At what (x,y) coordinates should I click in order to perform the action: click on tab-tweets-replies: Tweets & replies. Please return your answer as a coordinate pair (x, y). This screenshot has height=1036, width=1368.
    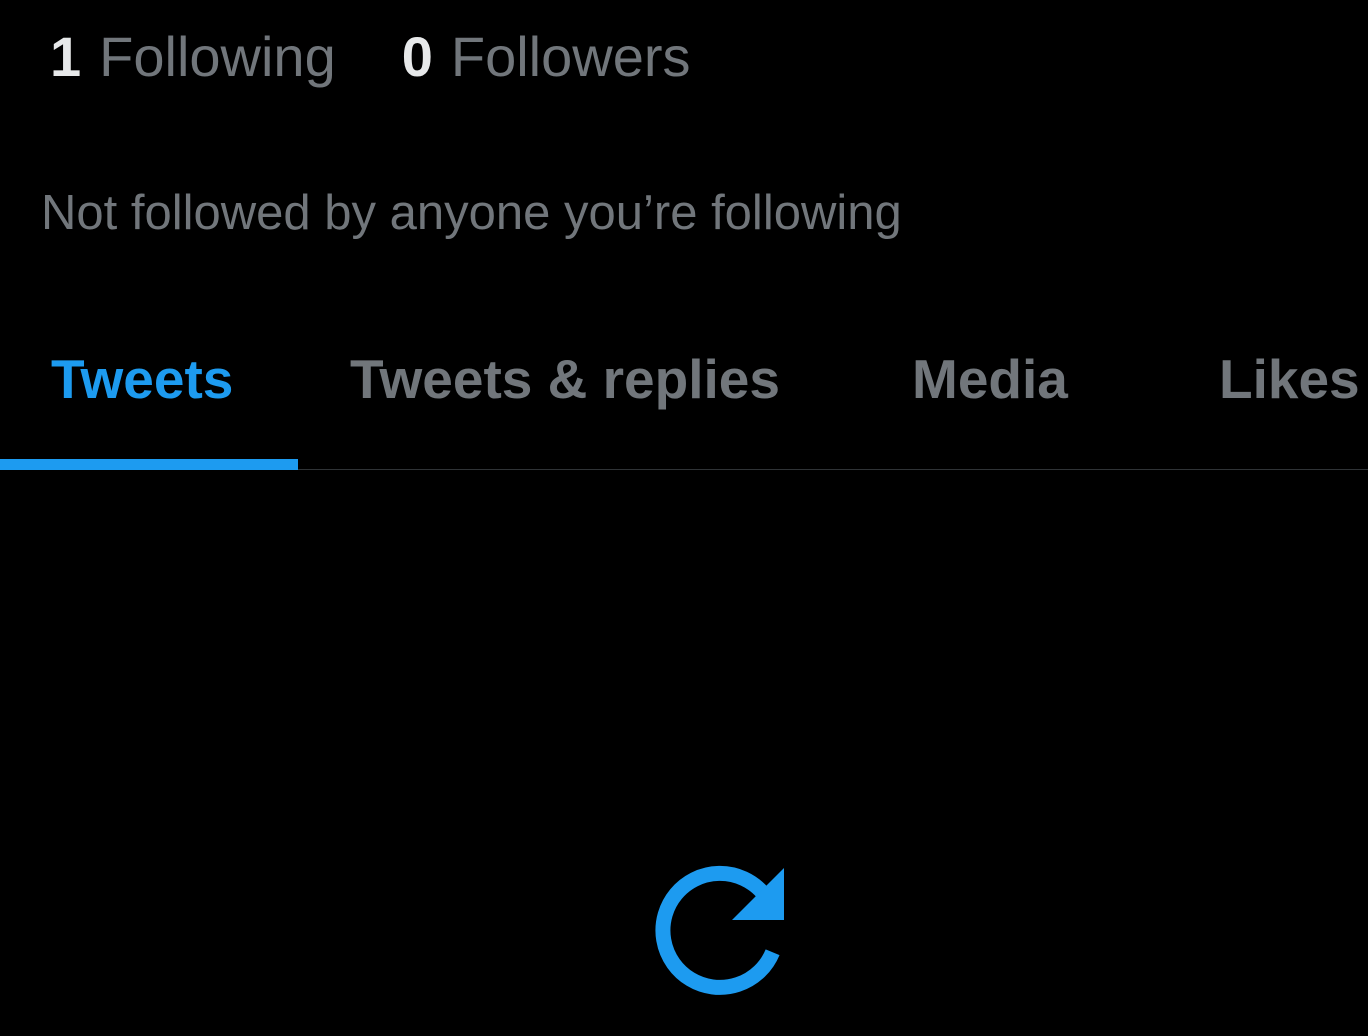
    Looking at the image, I should click on (565, 379).